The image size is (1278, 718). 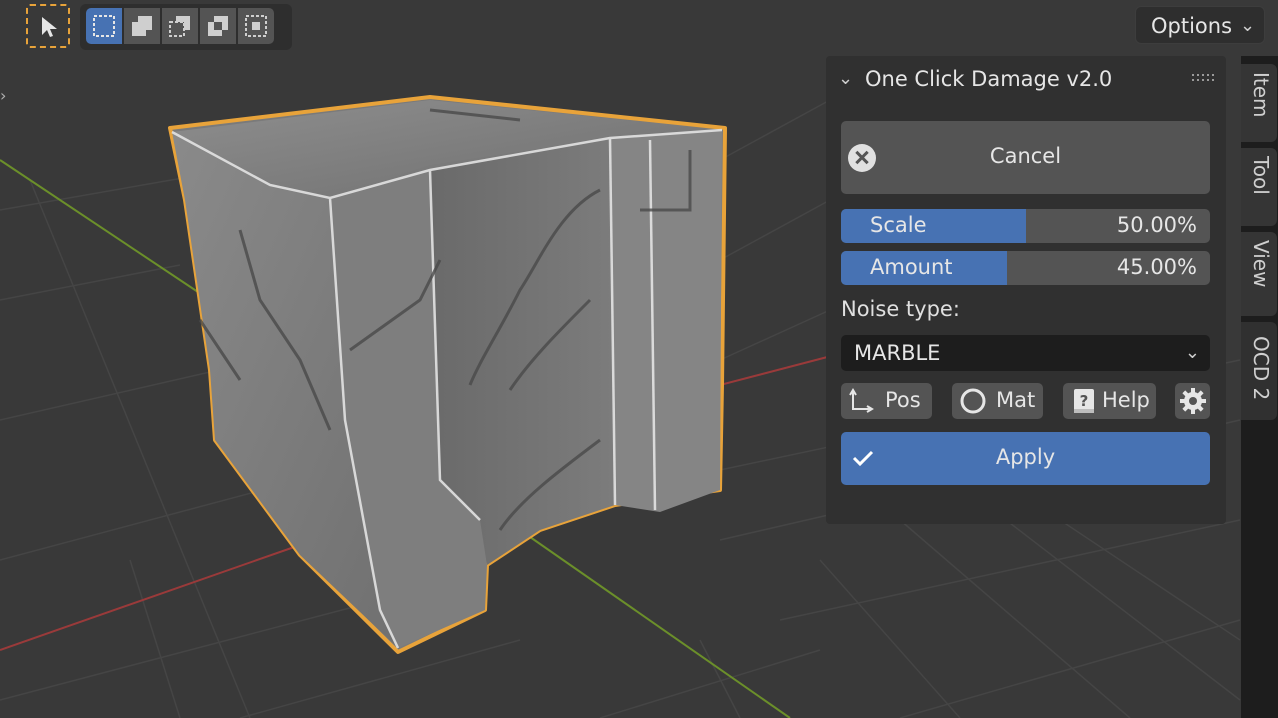 What do you see at coordinates (1016, 400) in the screenshot?
I see `mat-label: Mat` at bounding box center [1016, 400].